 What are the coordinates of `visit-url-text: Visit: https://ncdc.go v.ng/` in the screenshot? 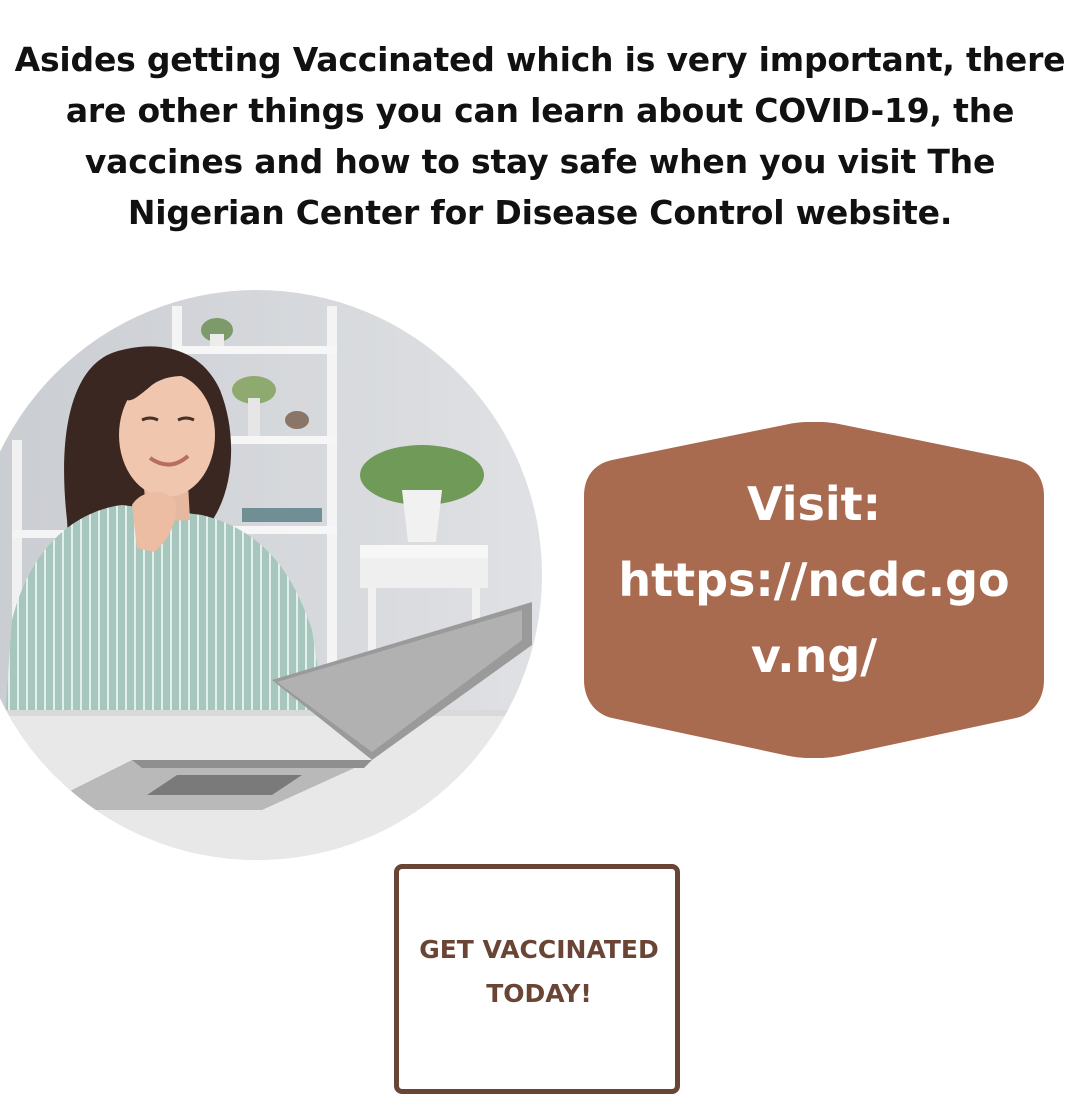 It's located at (814, 580).